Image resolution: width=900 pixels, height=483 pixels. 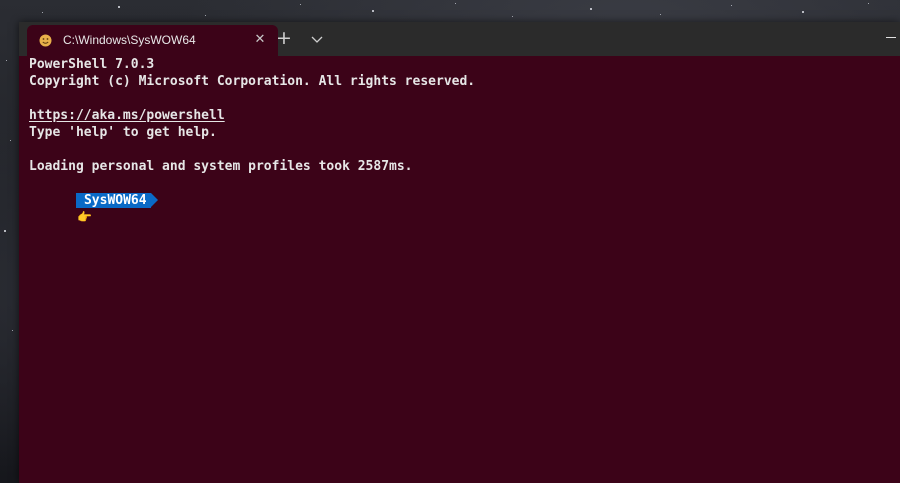 What do you see at coordinates (154, 200) in the screenshot?
I see `prompt-arrow-icon` at bounding box center [154, 200].